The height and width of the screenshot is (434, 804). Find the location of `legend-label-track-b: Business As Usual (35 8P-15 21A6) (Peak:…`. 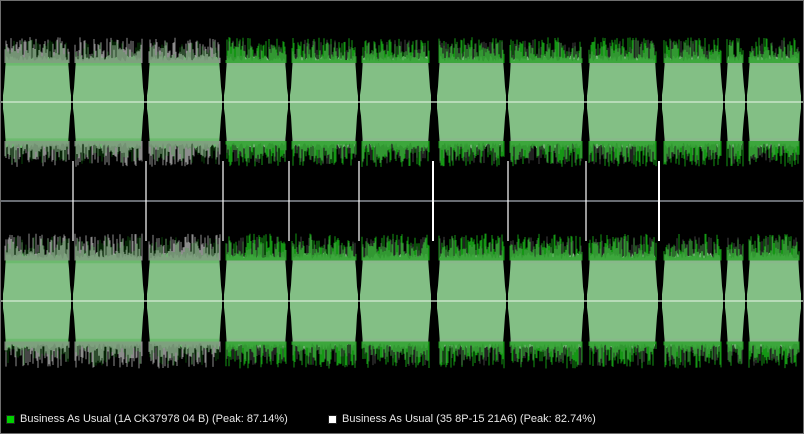

legend-label-track-b: Business As Usual (35 8P-15 21A6) (Peak:… is located at coordinates (469, 419).